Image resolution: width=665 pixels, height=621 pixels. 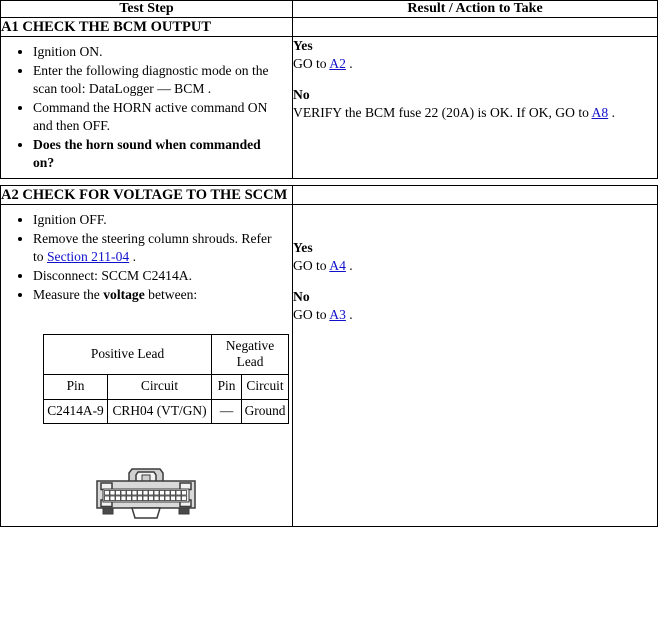 I want to click on lead-sub-header-row: Pin Circuit Pin Circuit, so click(x=166, y=387).